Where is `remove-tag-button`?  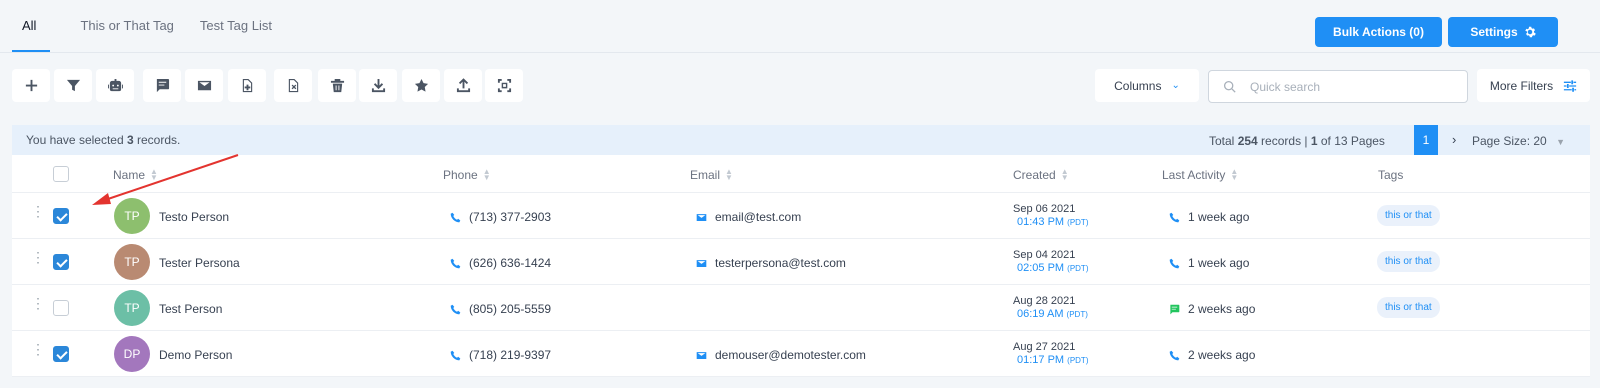 remove-tag-button is located at coordinates (293, 85).